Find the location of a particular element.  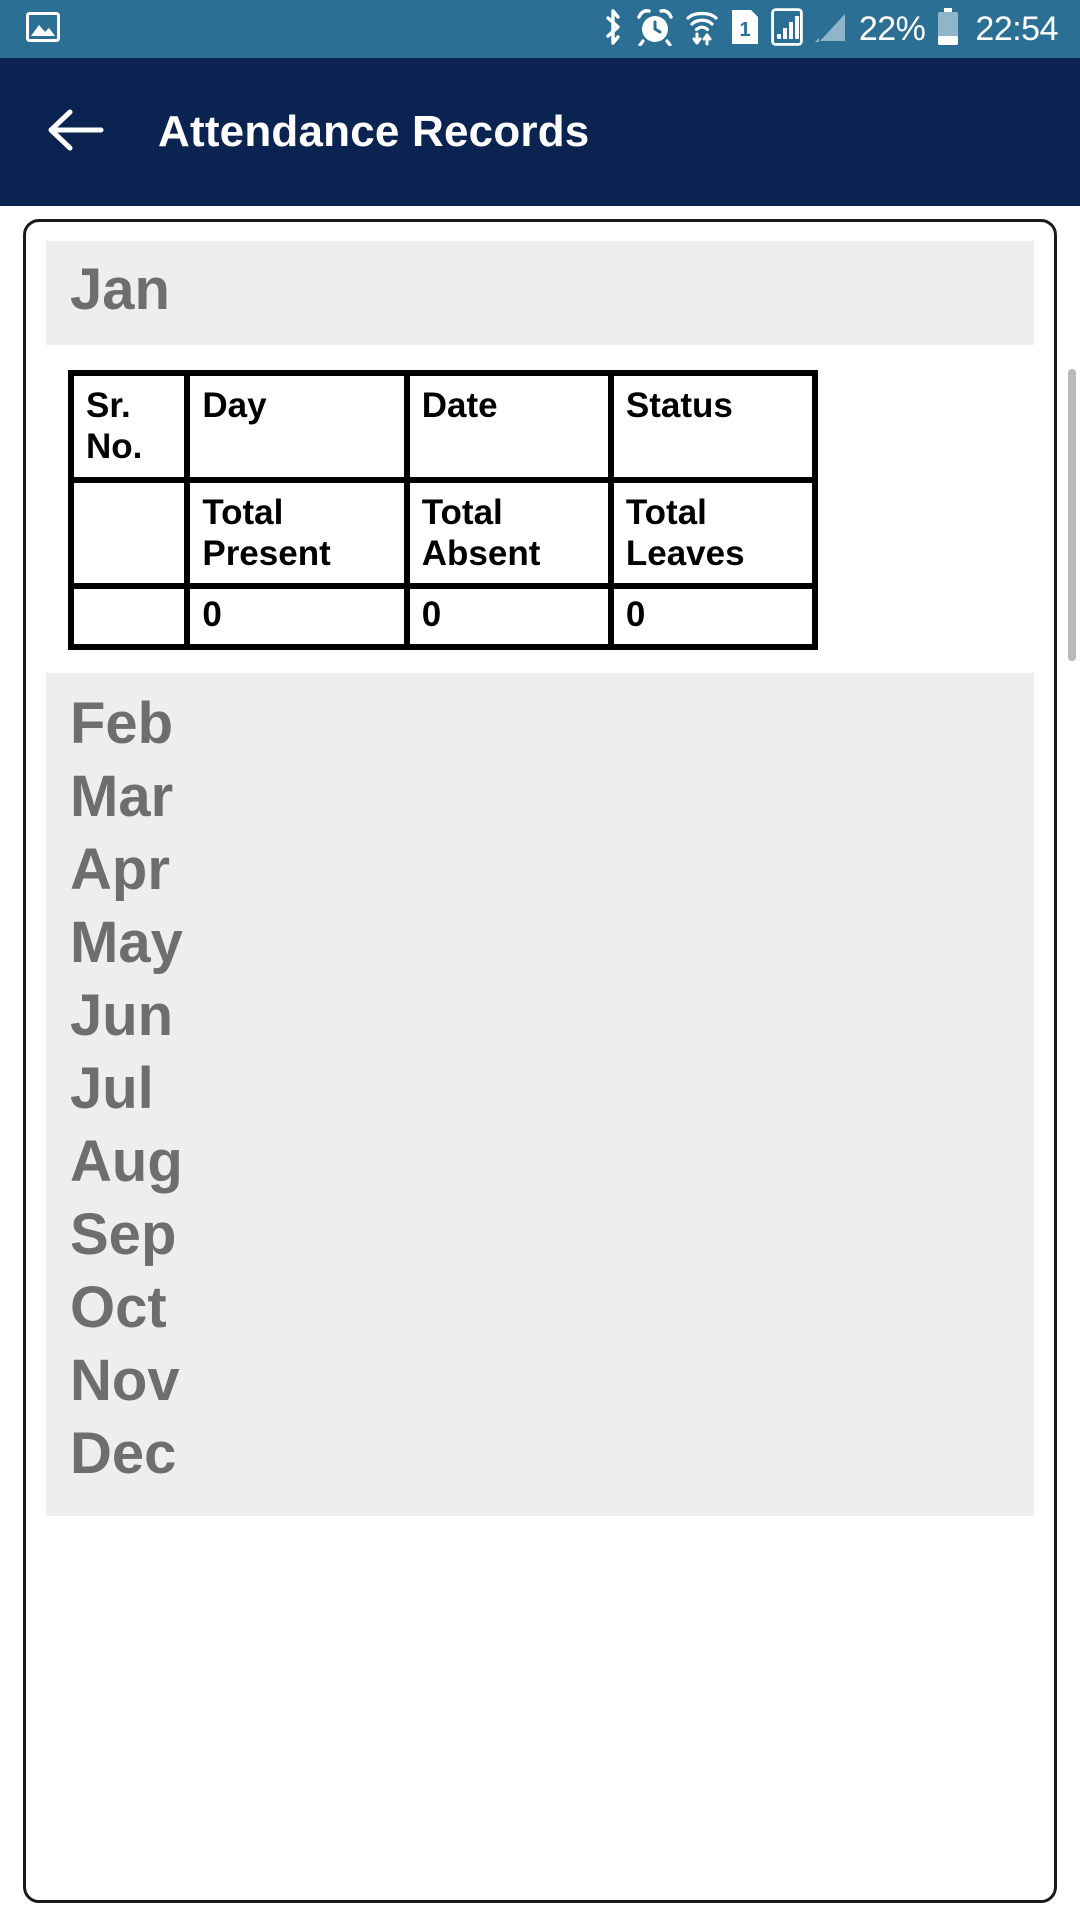

svg-text: 1 is located at coordinates (744, 30).